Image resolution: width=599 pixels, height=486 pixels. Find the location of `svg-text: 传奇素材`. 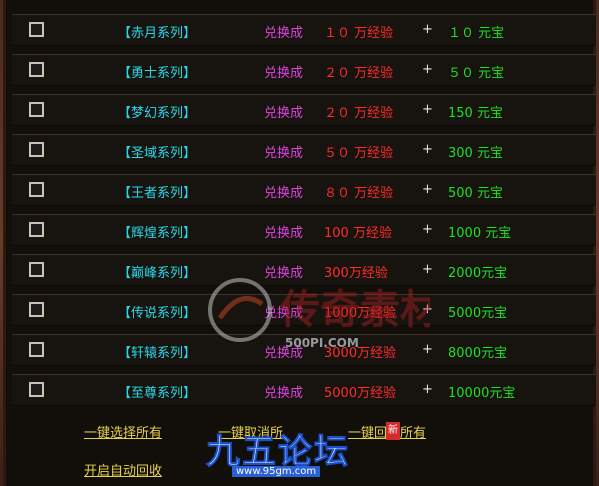

svg-text: 传奇素材 is located at coordinates (354, 310).